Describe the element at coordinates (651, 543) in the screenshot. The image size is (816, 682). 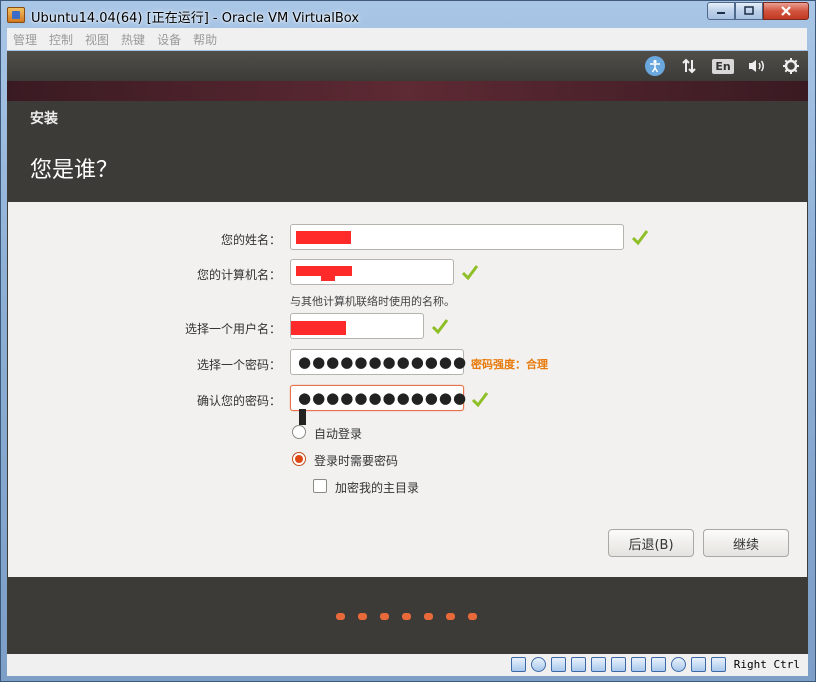
I see `back-button: 后退(B)` at that location.